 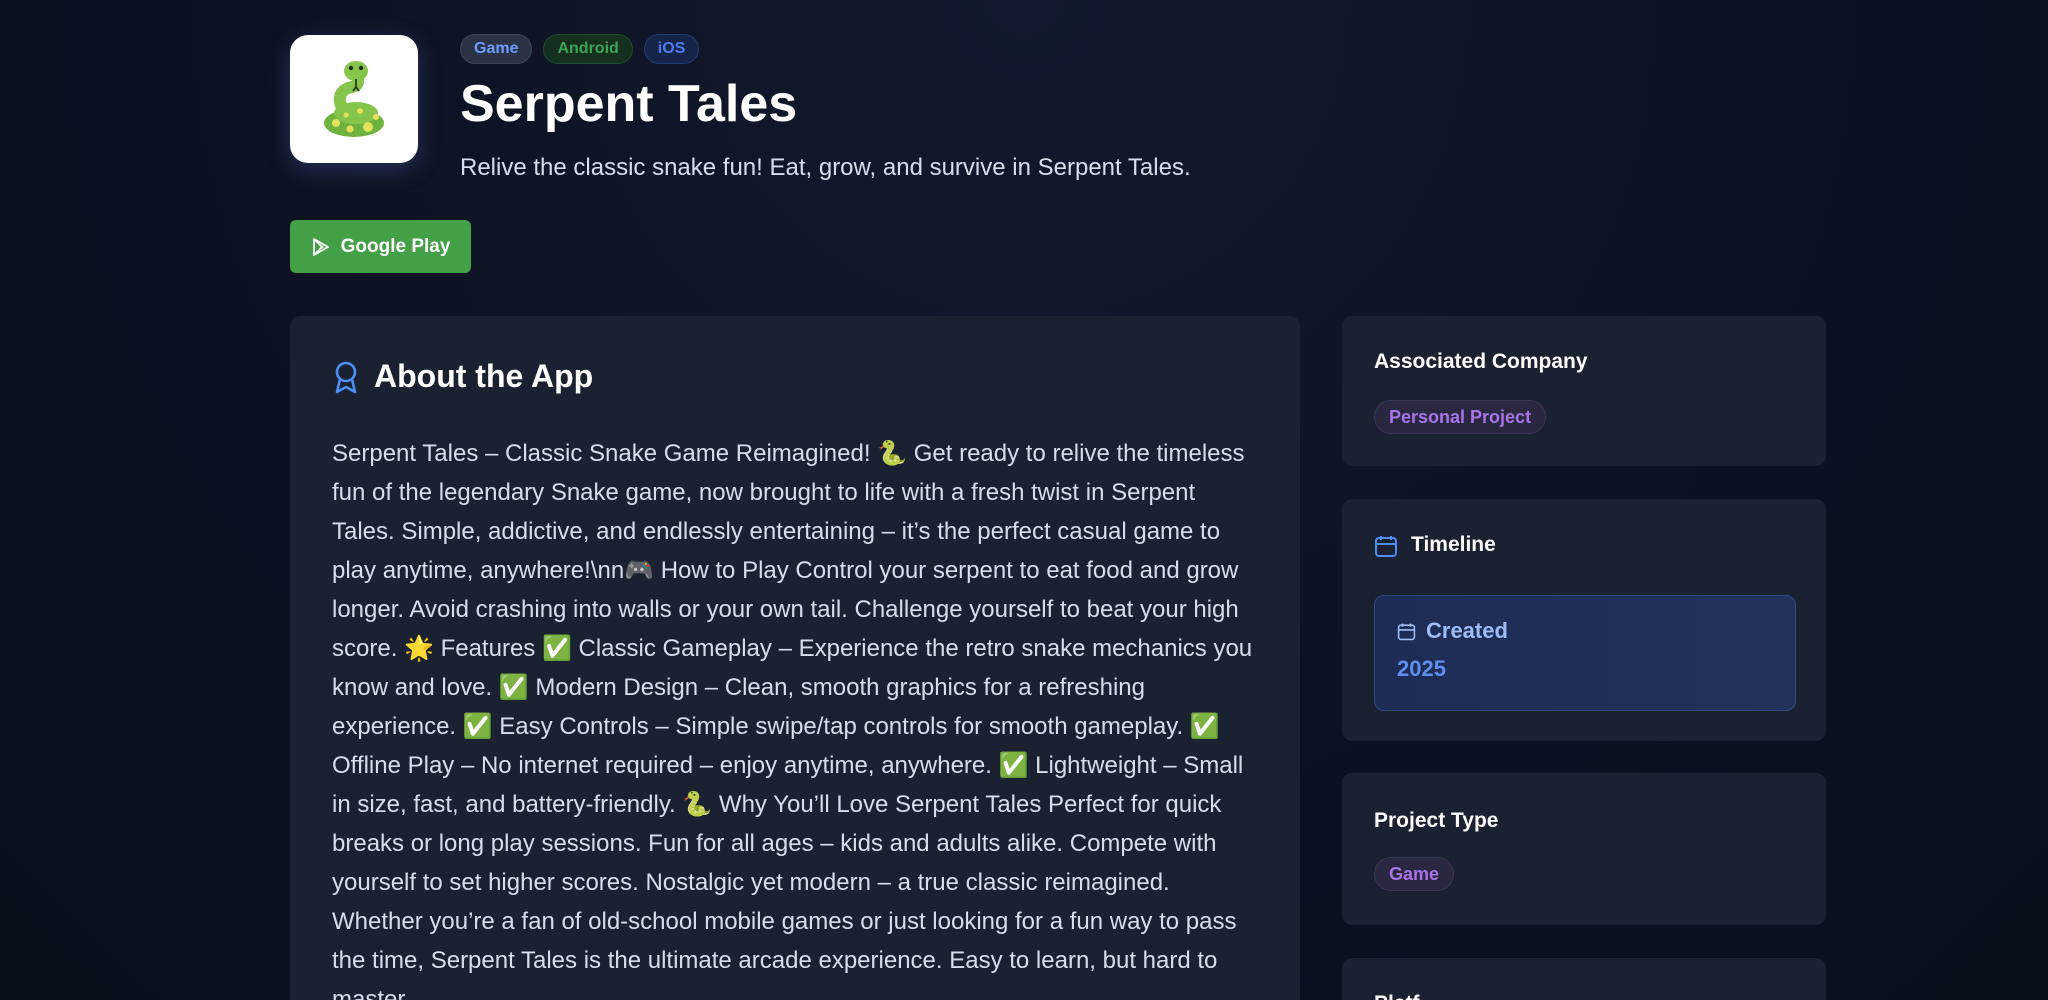 What do you see at coordinates (1584, 849) in the screenshot?
I see `project-type-card: Project Type Game` at bounding box center [1584, 849].